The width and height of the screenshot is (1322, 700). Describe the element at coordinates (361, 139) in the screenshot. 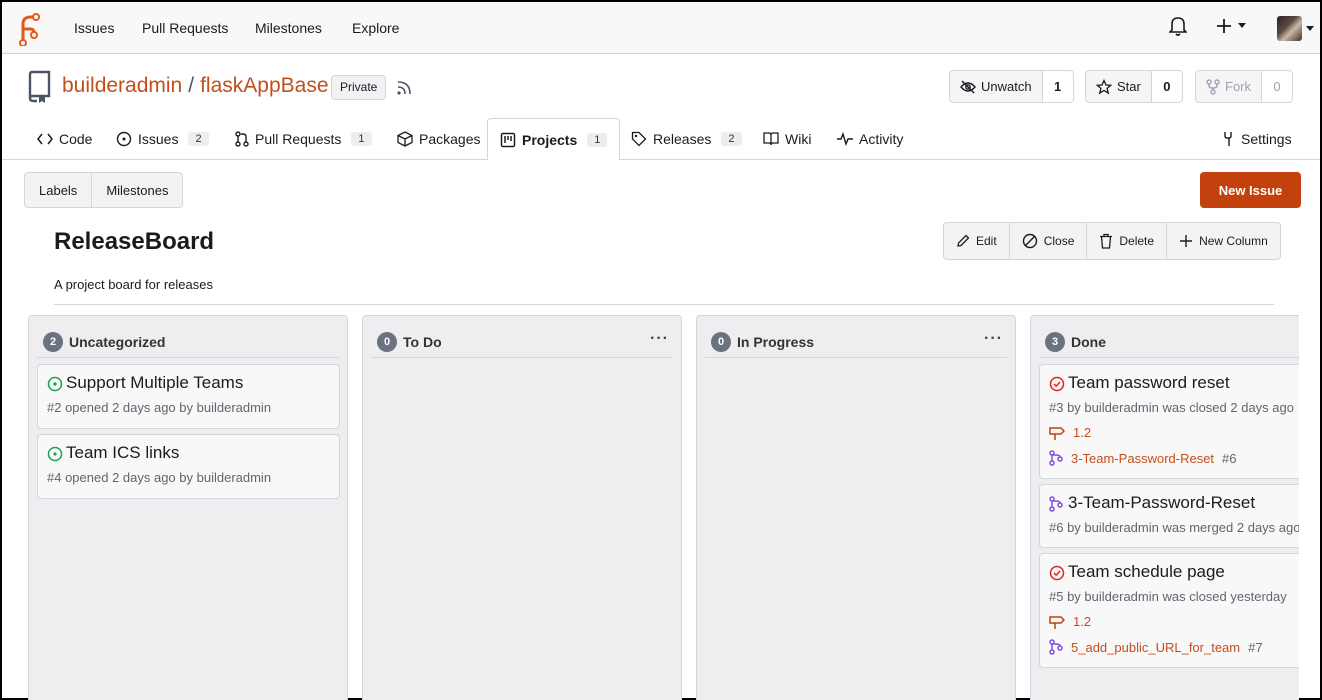

I see `tab-pulls-count: 1` at that location.